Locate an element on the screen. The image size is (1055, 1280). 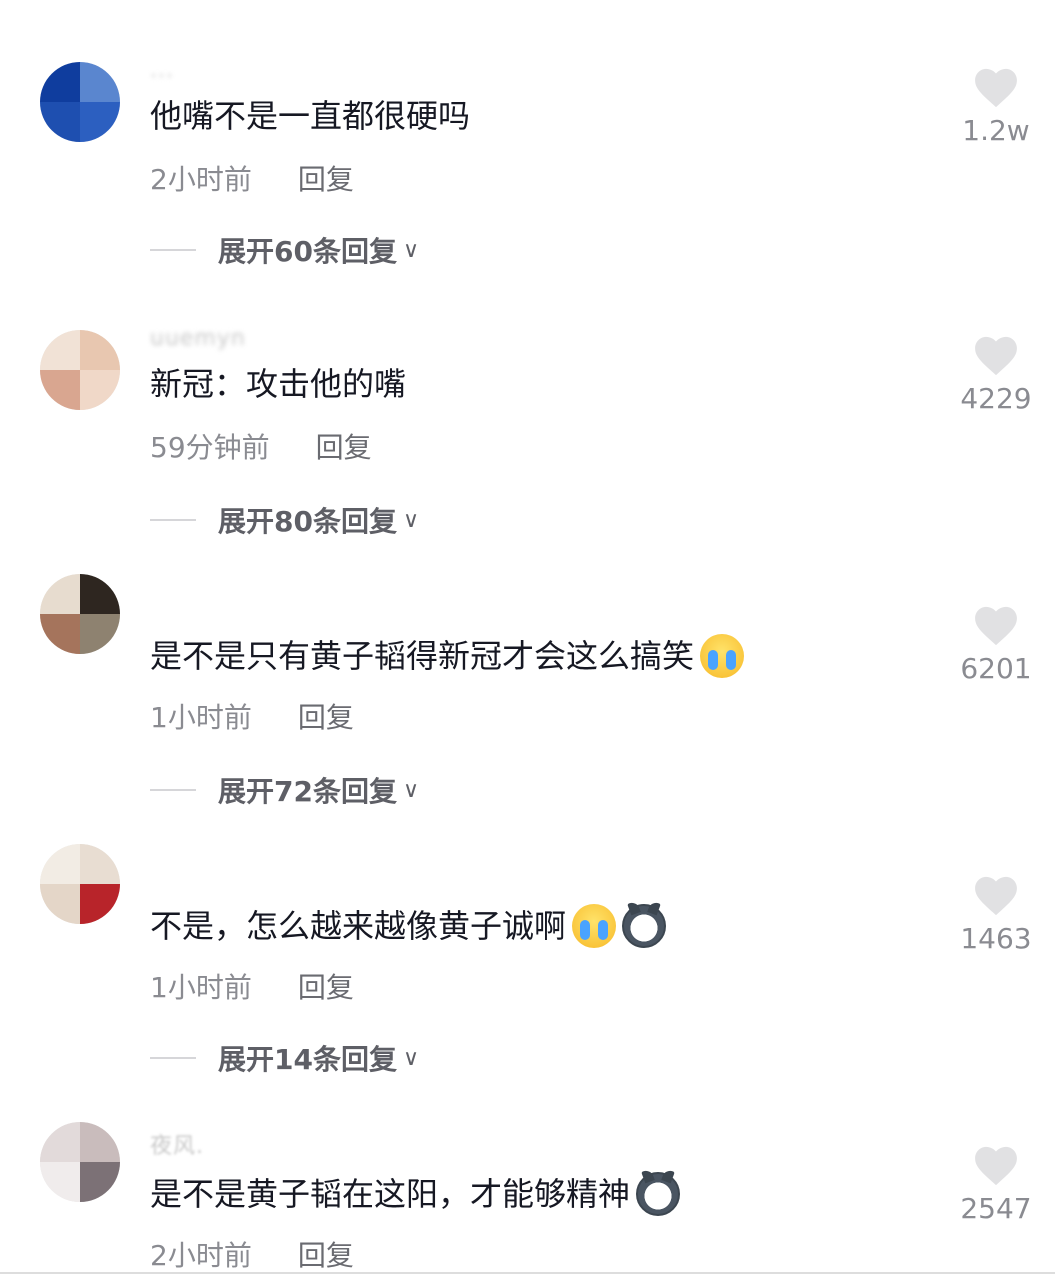
comment-time: 59分钟前 is located at coordinates (210, 447).